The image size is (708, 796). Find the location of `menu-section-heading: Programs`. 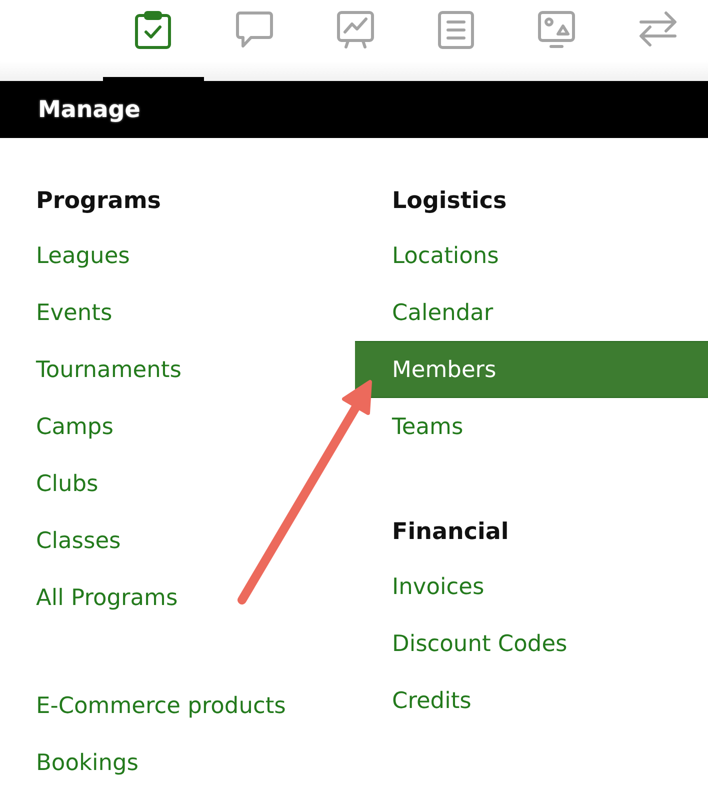

menu-section-heading: Programs is located at coordinates (98, 201).